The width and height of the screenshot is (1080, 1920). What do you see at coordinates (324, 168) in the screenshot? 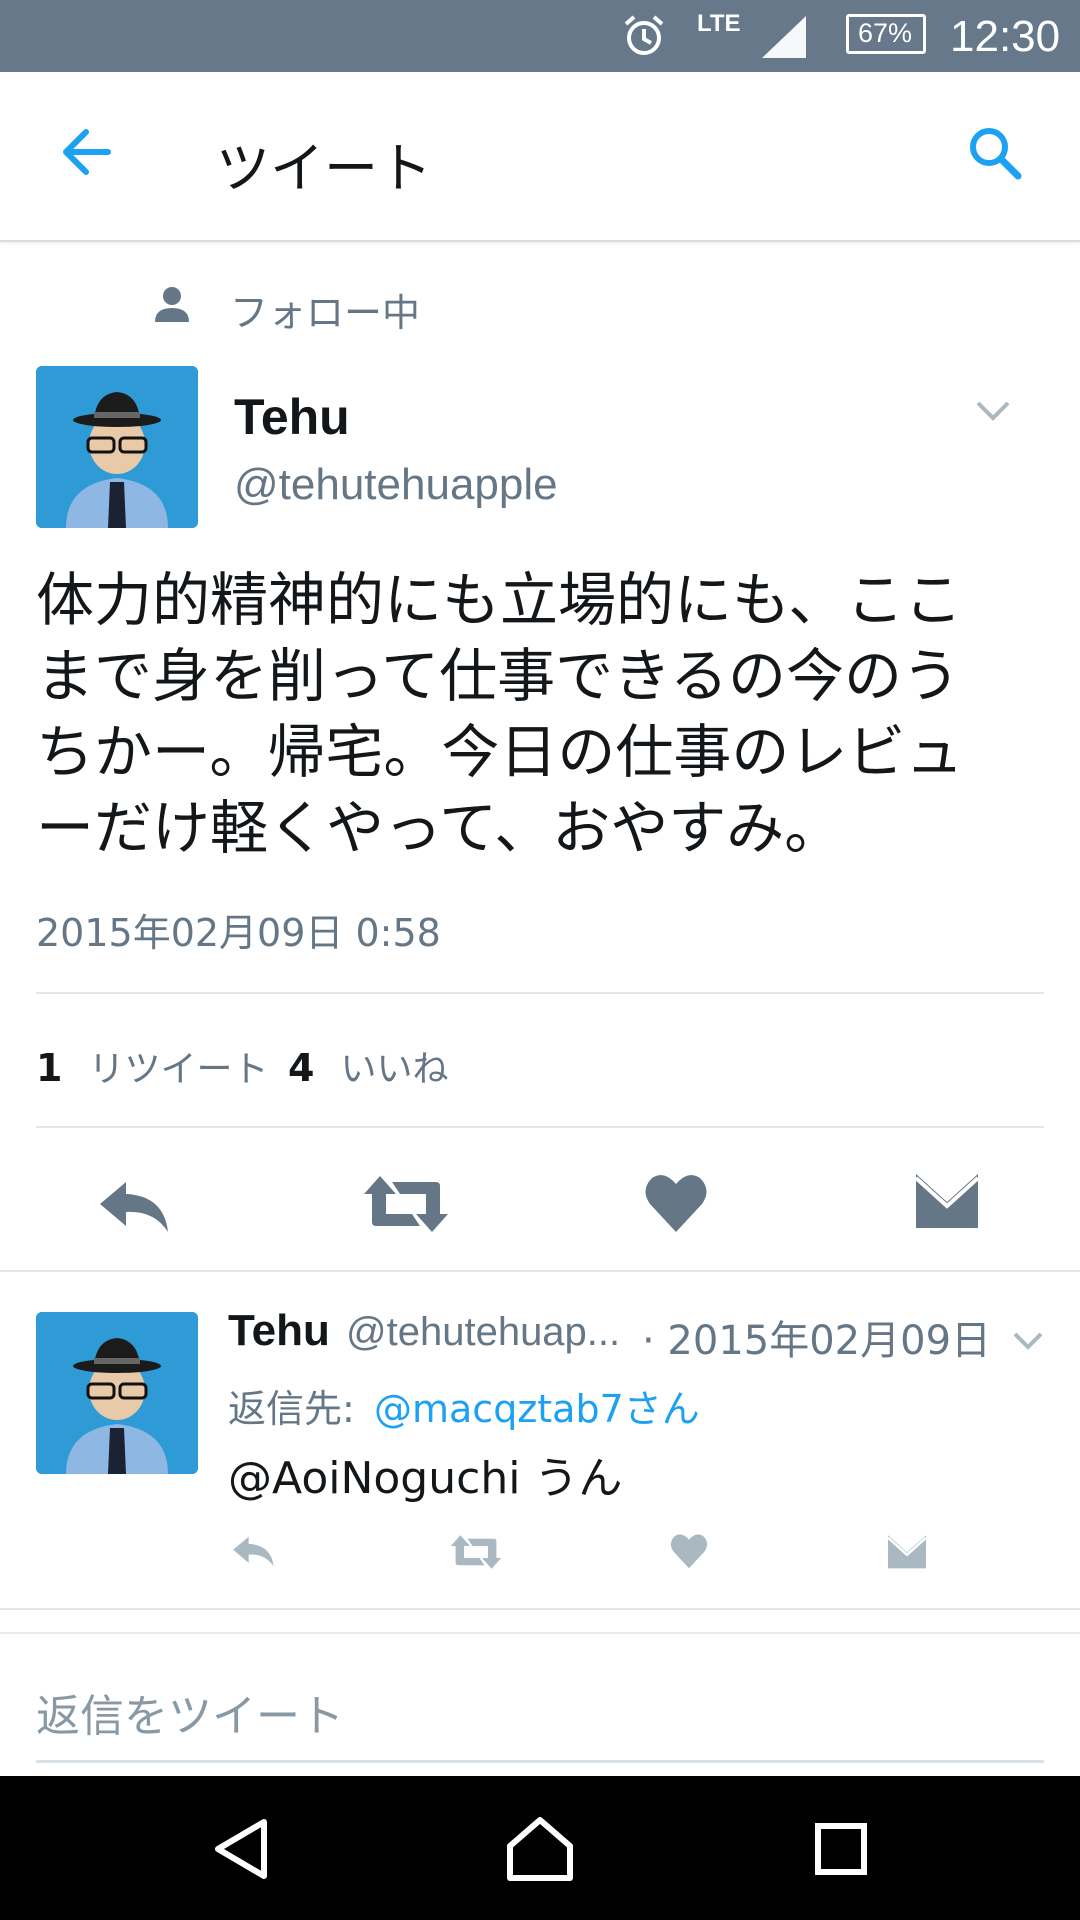
I see `page-title: ツイート` at bounding box center [324, 168].